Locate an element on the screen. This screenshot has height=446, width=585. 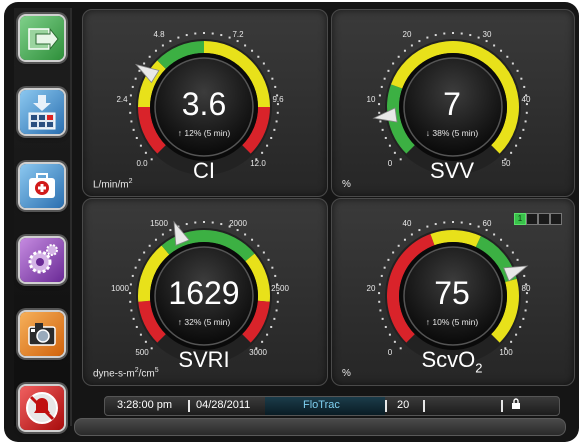
svri-tick-label: 2000 is located at coordinates (238, 223).